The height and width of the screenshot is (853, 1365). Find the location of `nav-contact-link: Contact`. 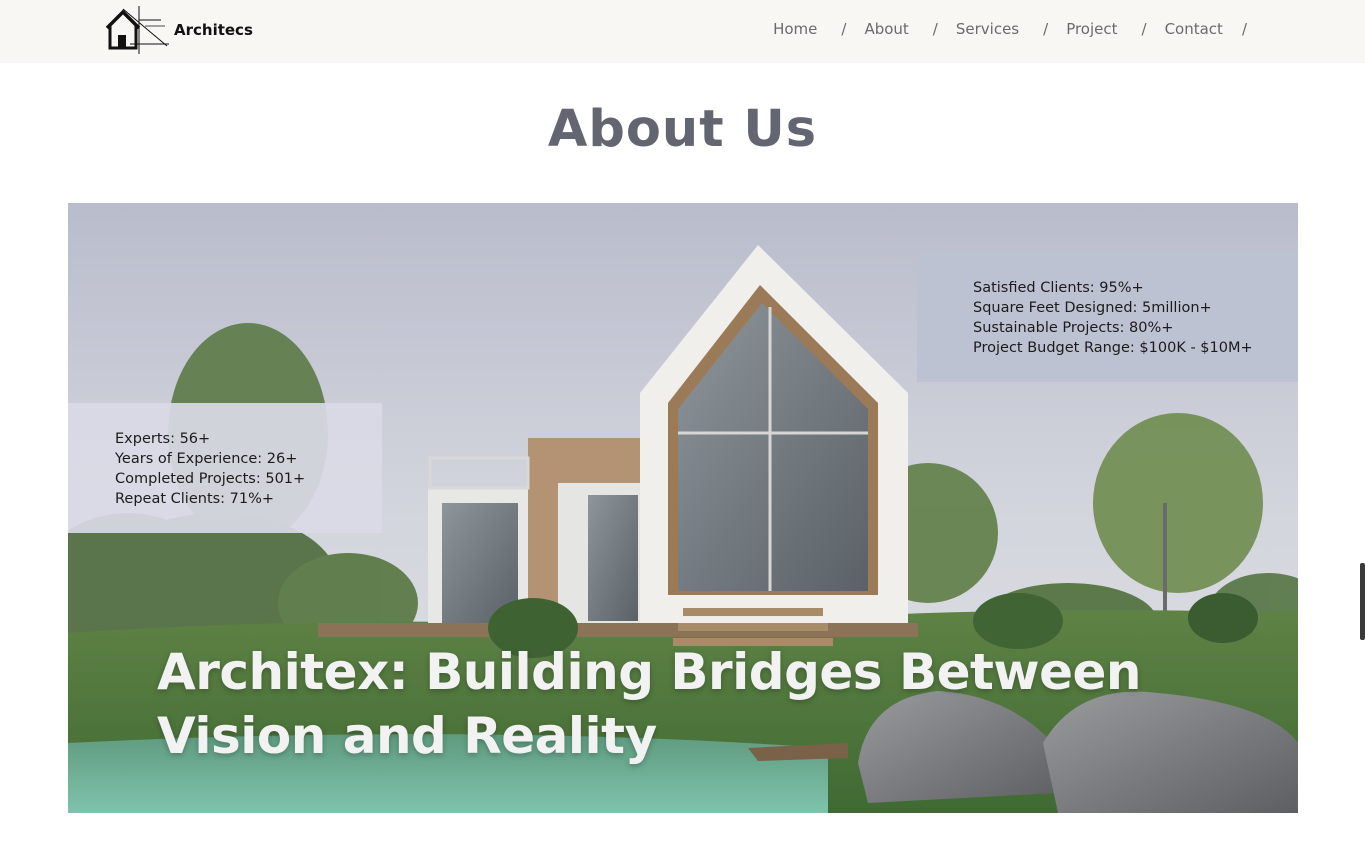

nav-contact-link: Contact is located at coordinates (1194, 29).